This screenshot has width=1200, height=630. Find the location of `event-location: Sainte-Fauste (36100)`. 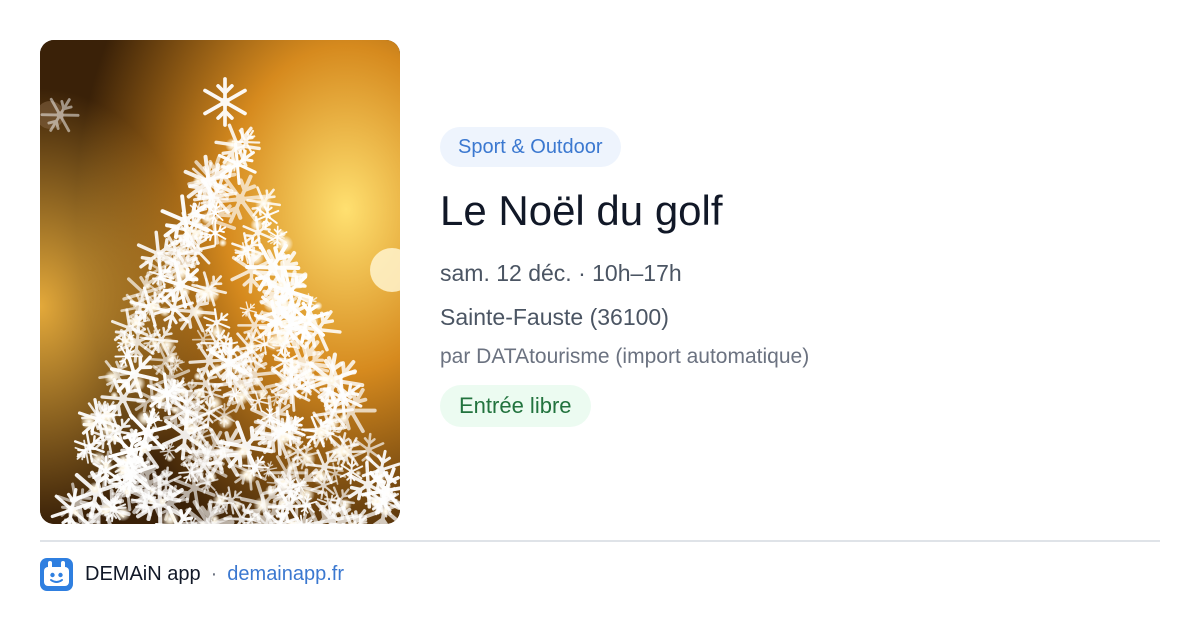

event-location: Sainte-Fauste (36100) is located at coordinates (554, 317).